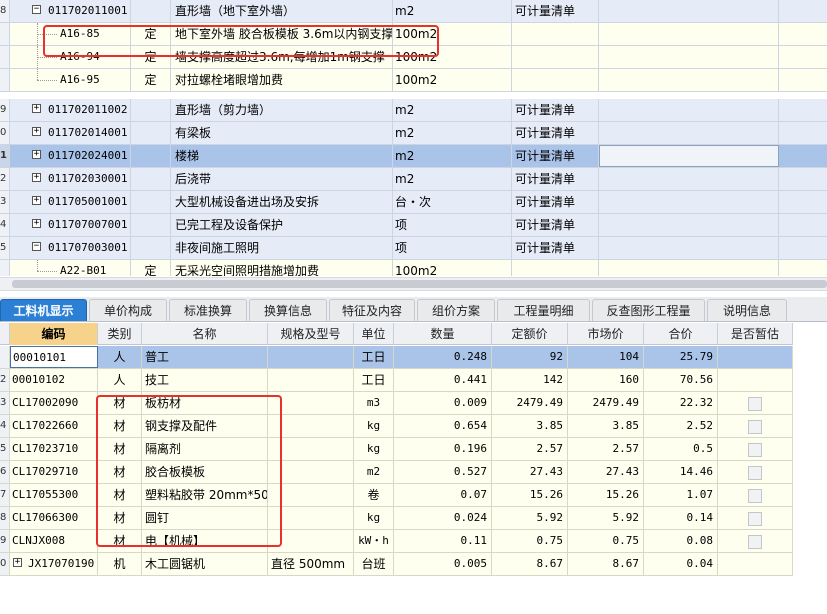  What do you see at coordinates (70, 268) in the screenshot?
I see `code-cell: A22-B01` at bounding box center [70, 268].